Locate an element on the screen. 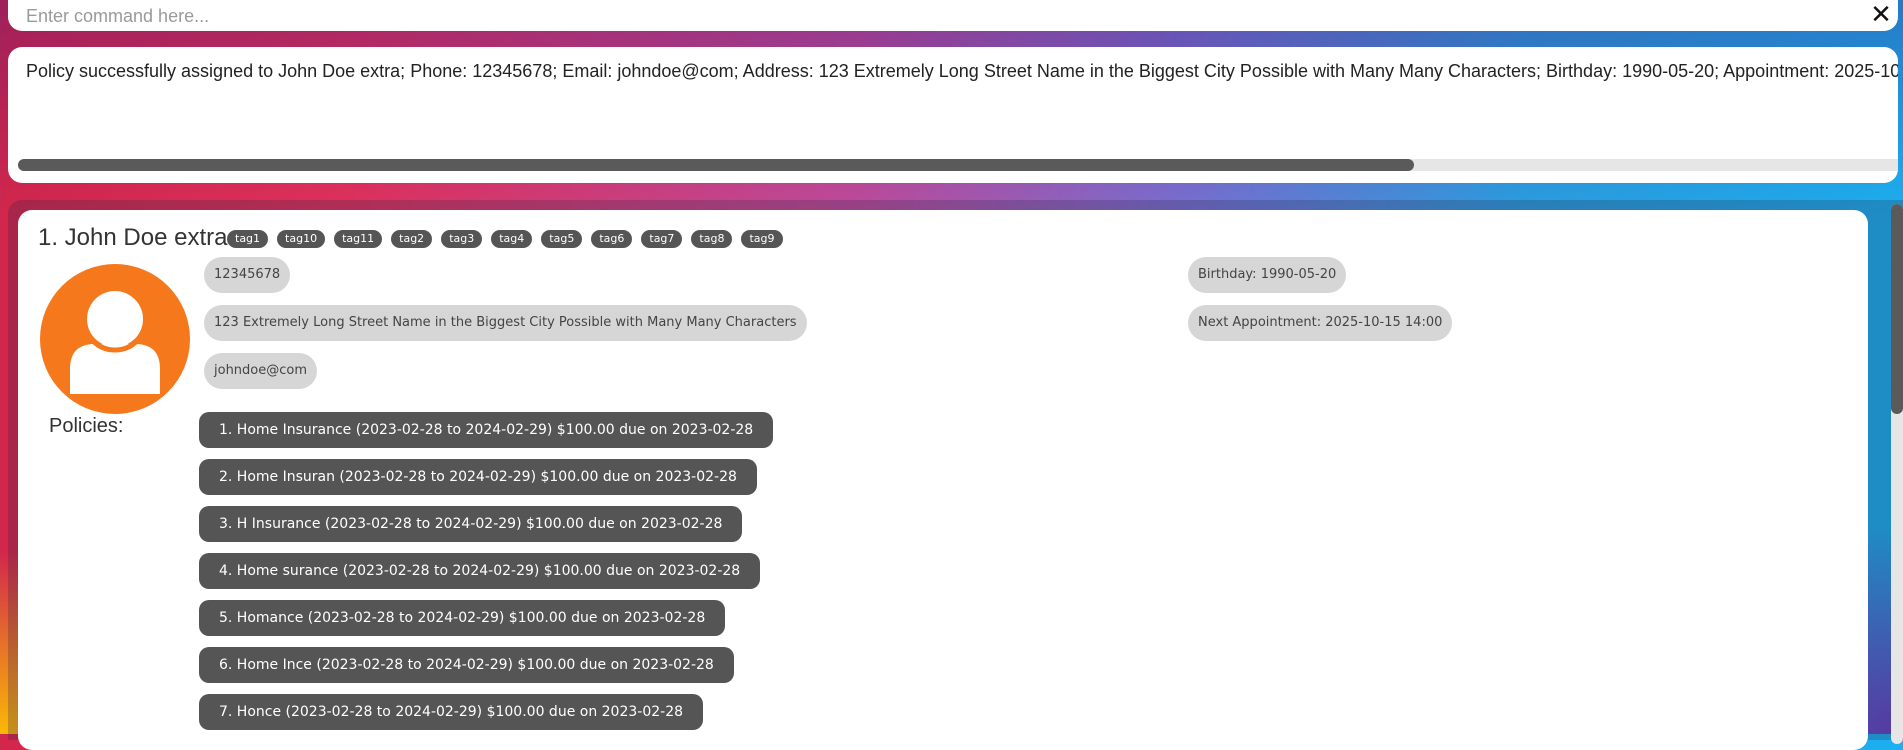 The width and height of the screenshot is (1903, 750). phone-chip: 12345678 is located at coordinates (247, 275).